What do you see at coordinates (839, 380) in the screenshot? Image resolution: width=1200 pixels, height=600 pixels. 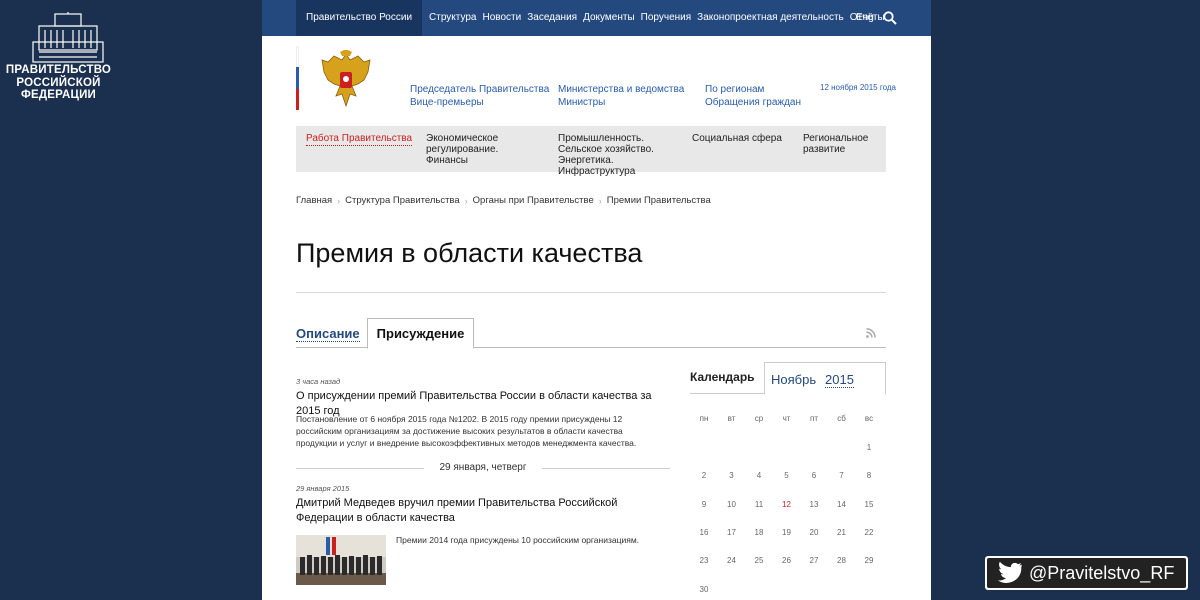 I see `calendar-year: 2015` at bounding box center [839, 380].